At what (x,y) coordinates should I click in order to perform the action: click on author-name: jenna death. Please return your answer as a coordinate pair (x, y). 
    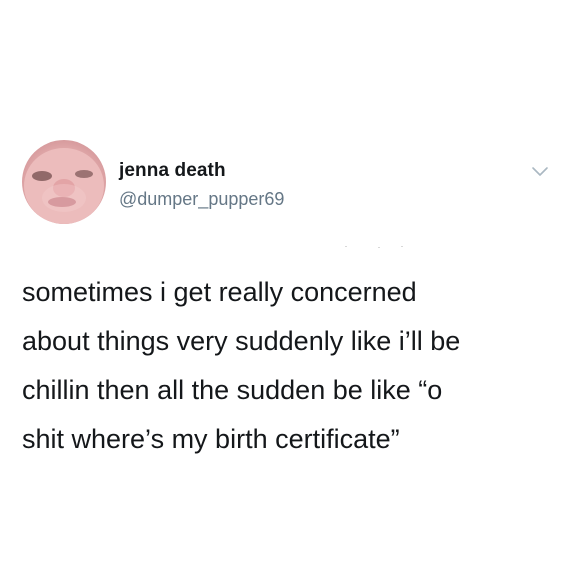
    Looking at the image, I should click on (172, 171).